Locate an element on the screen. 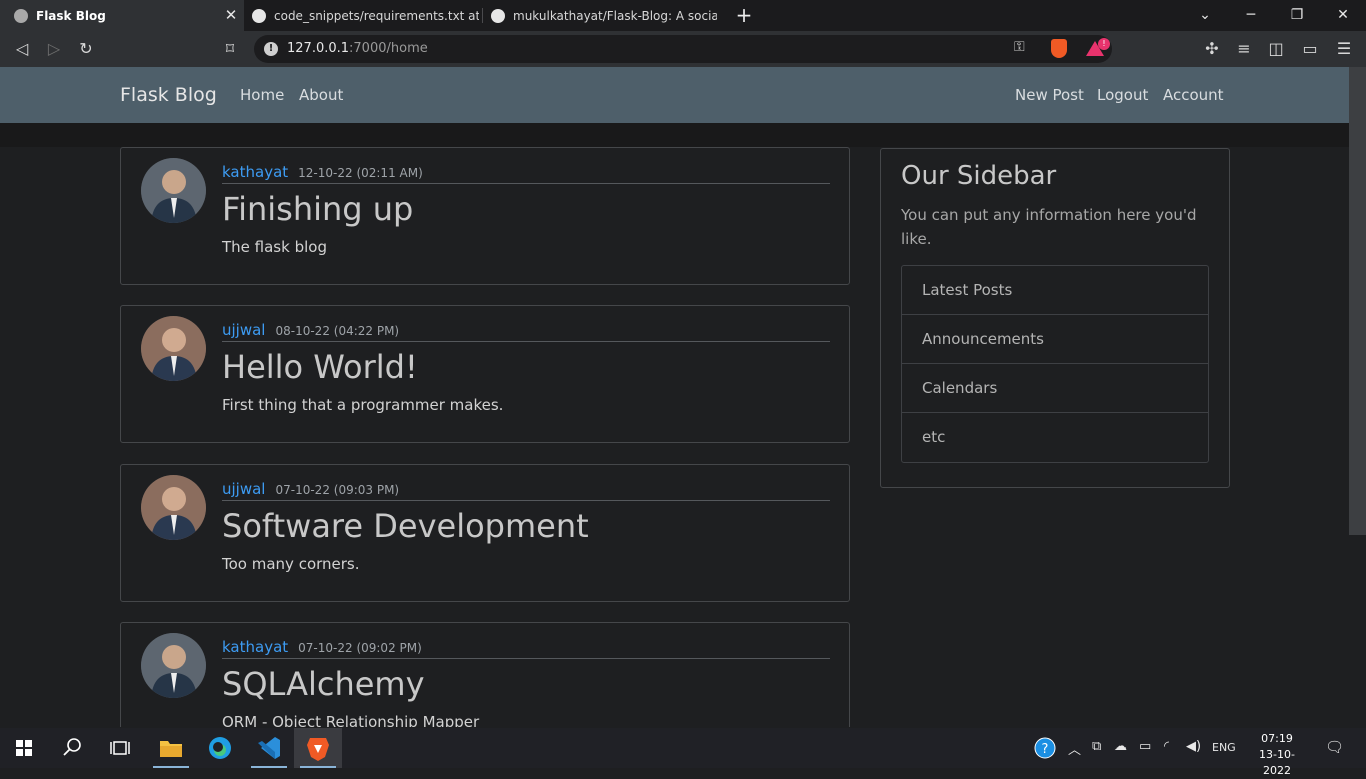 Image resolution: width=1366 pixels, height=779 pixels. key-icon: ⚿ is located at coordinates (1019, 47).